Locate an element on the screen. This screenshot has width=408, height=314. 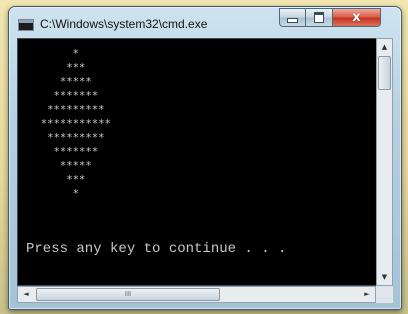
title-bar: C:\Windows\system32\cmd.exe x is located at coordinates (205, 22).